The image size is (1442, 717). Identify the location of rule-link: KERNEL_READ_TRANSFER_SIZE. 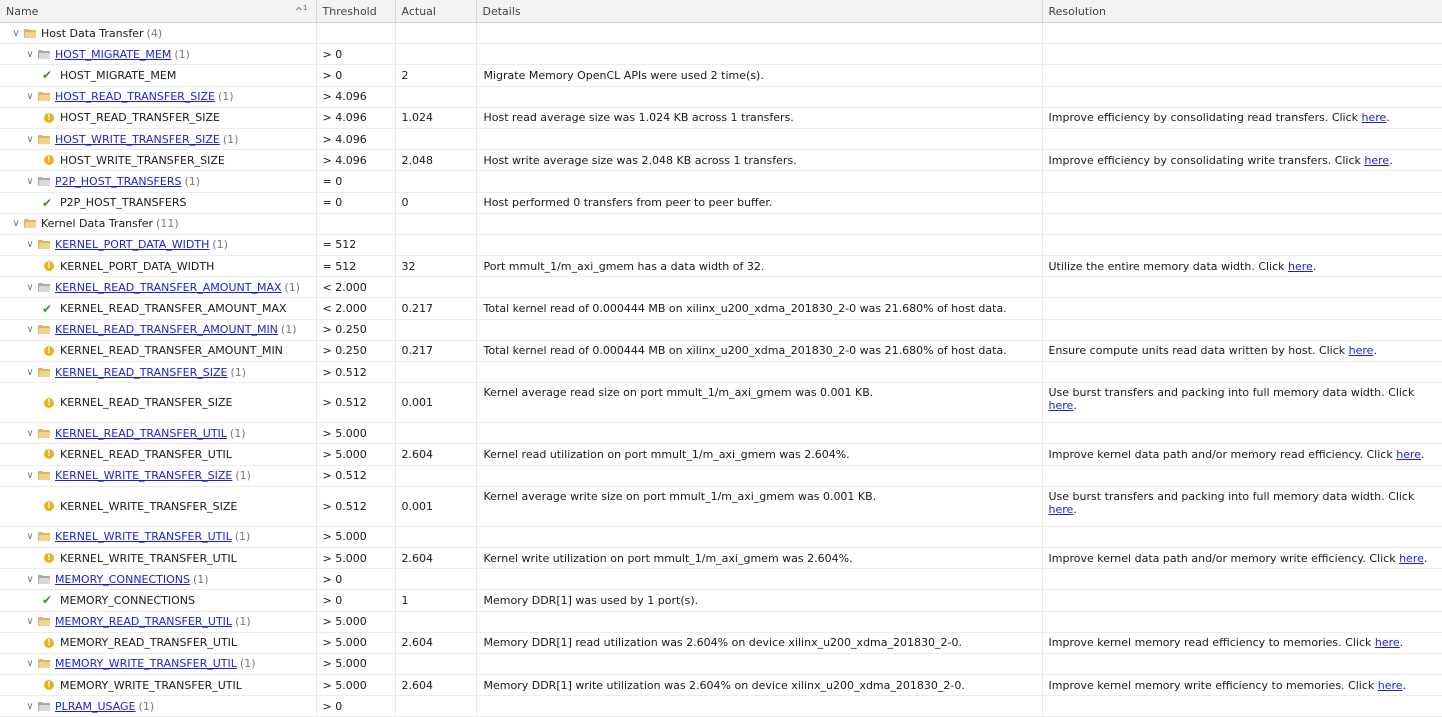
(141, 372).